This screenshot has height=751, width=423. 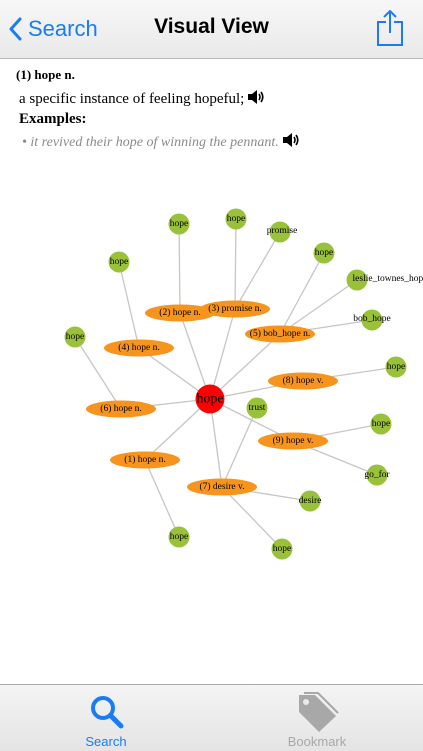 What do you see at coordinates (45, 75) in the screenshot?
I see `sense-heading: (1) hope n.` at bounding box center [45, 75].